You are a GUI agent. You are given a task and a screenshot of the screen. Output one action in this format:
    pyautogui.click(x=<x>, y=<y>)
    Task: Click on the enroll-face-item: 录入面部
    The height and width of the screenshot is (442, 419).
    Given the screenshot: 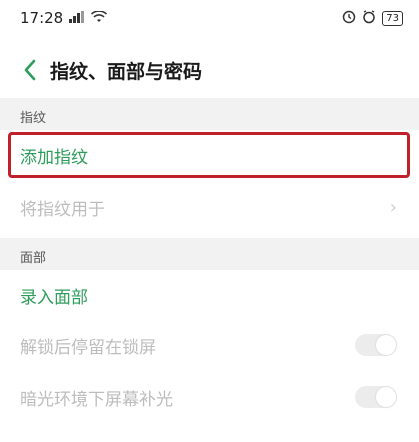 What is the action you would take?
    pyautogui.click(x=209, y=295)
    